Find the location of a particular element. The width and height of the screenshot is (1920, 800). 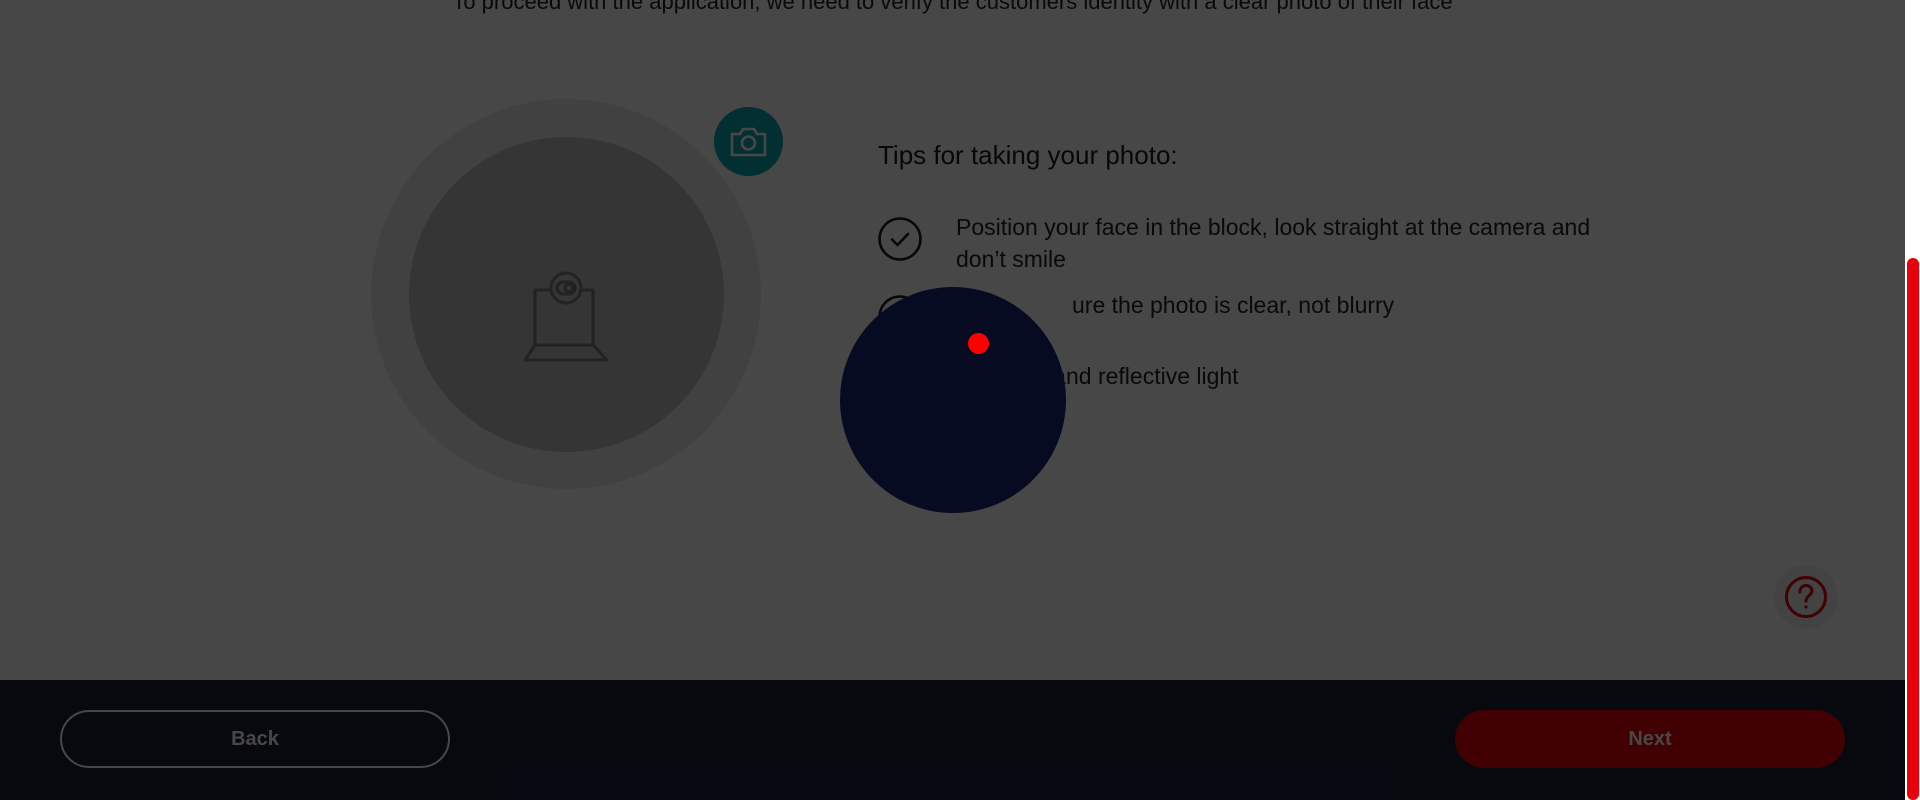

footer-bar: Back Next is located at coordinates (952, 740).